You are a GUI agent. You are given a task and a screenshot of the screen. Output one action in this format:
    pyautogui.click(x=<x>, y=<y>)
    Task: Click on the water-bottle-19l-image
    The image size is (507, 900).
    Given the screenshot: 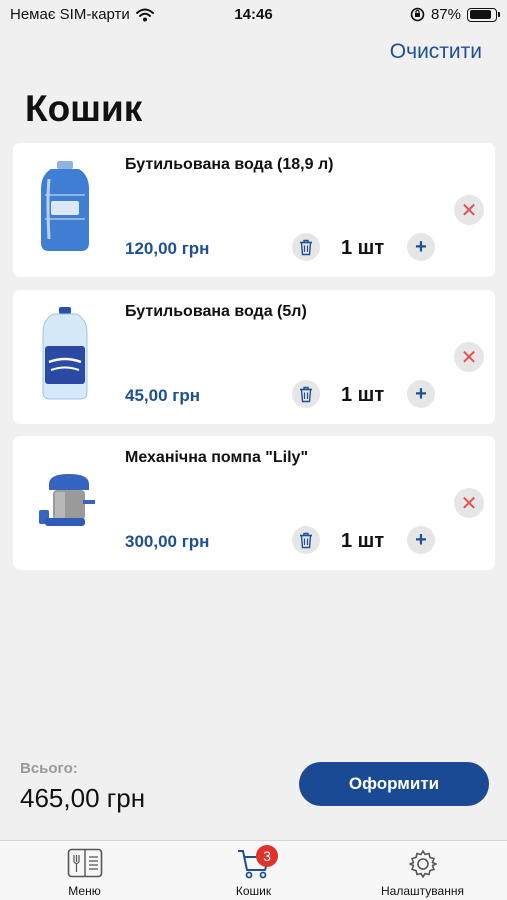 What is the action you would take?
    pyautogui.click(x=65, y=206)
    